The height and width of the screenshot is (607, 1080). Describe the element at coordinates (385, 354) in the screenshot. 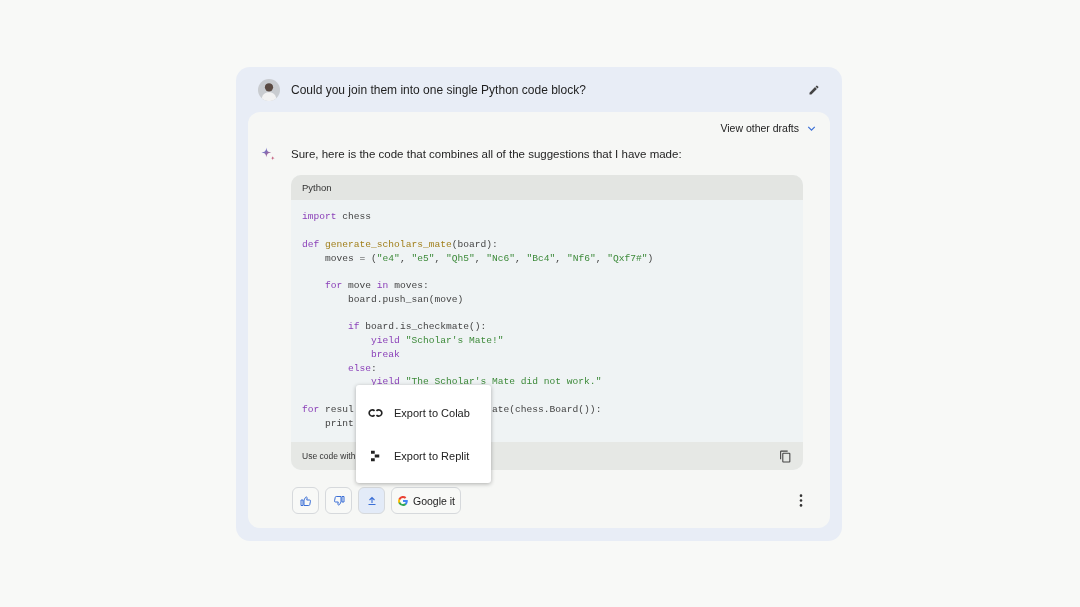

I see `code-line: break` at that location.